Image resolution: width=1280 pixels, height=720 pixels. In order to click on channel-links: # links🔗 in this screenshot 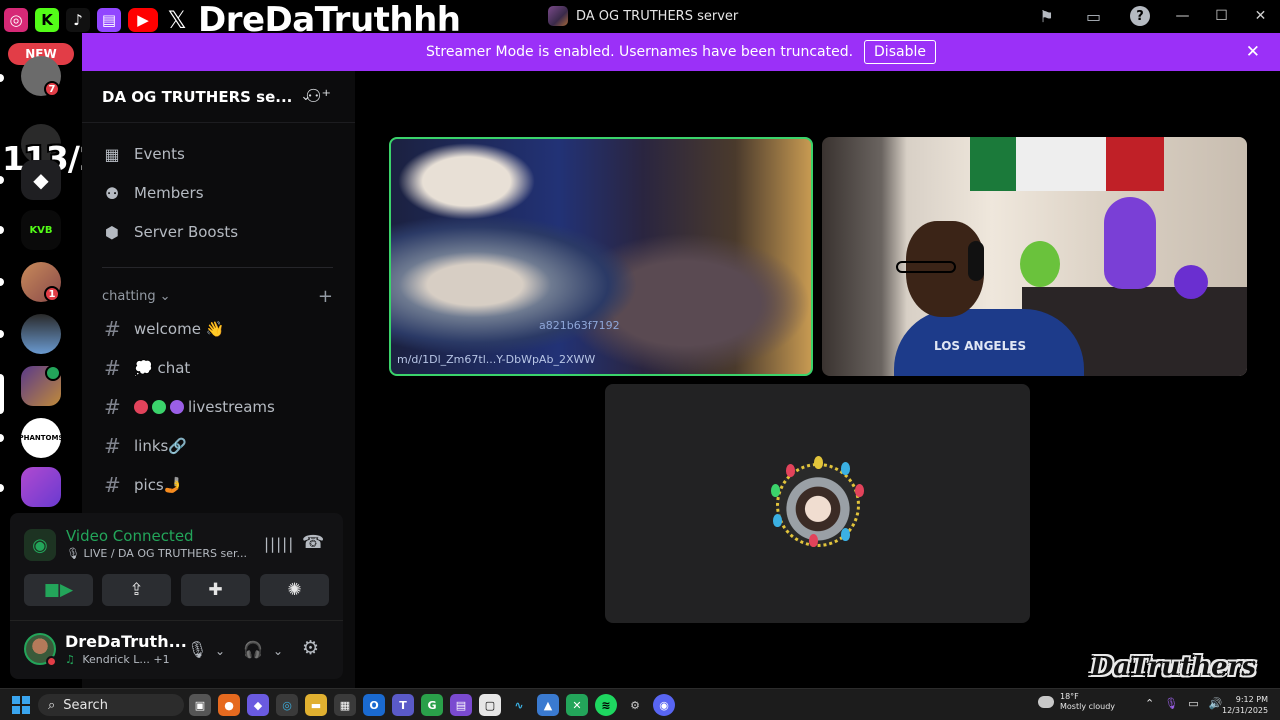, I will do `click(145, 446)`.